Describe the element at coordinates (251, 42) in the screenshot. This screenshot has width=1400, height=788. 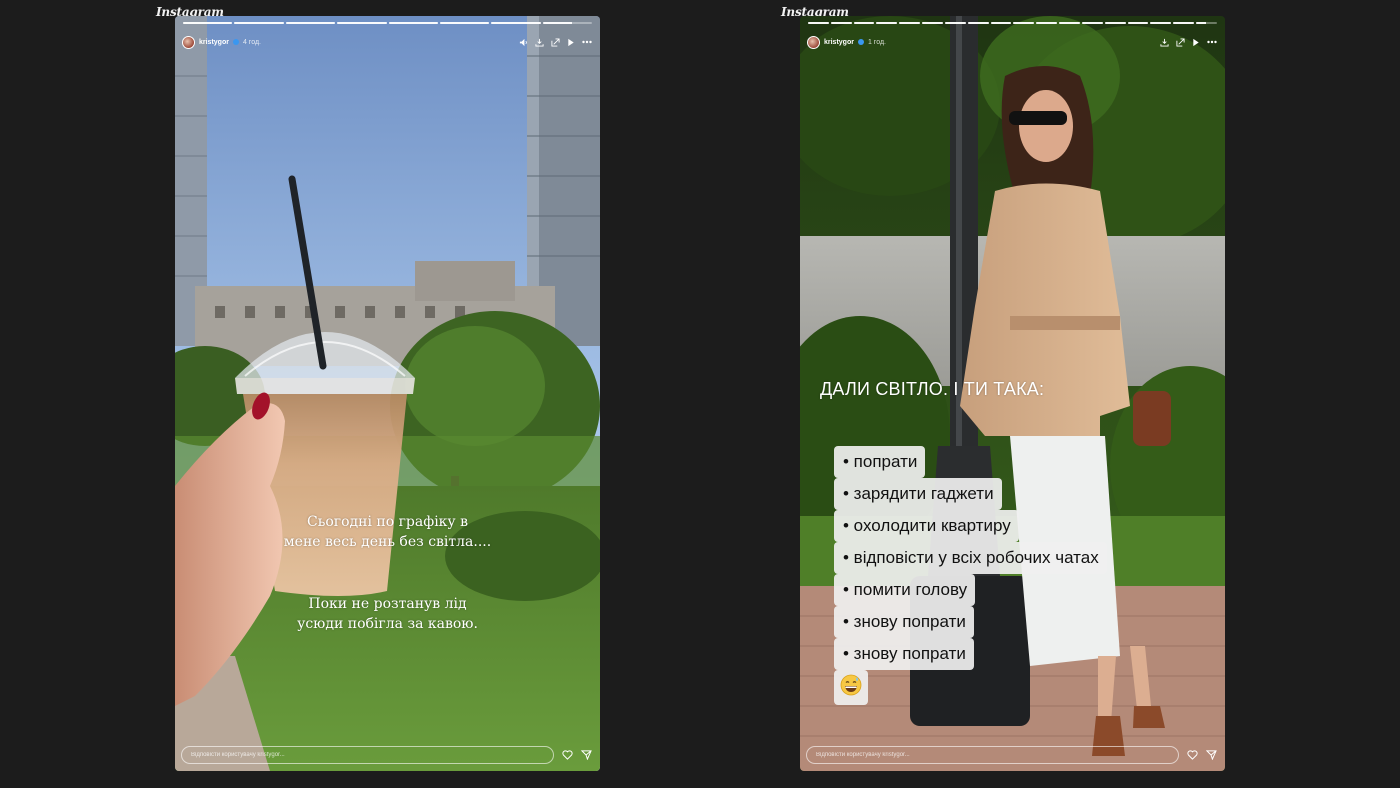
I see `story-time: 4 год.` at that location.